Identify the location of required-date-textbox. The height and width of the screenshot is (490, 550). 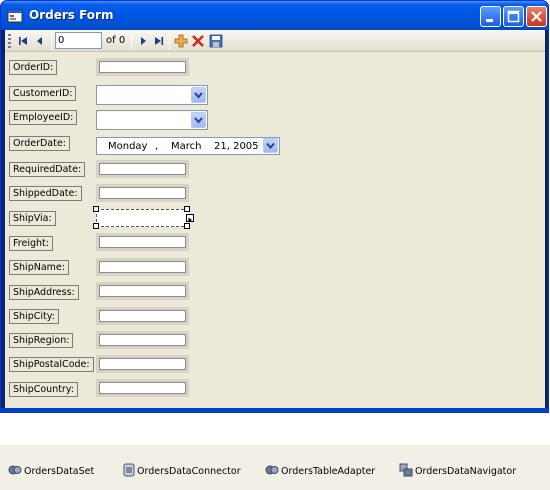
(142, 169).